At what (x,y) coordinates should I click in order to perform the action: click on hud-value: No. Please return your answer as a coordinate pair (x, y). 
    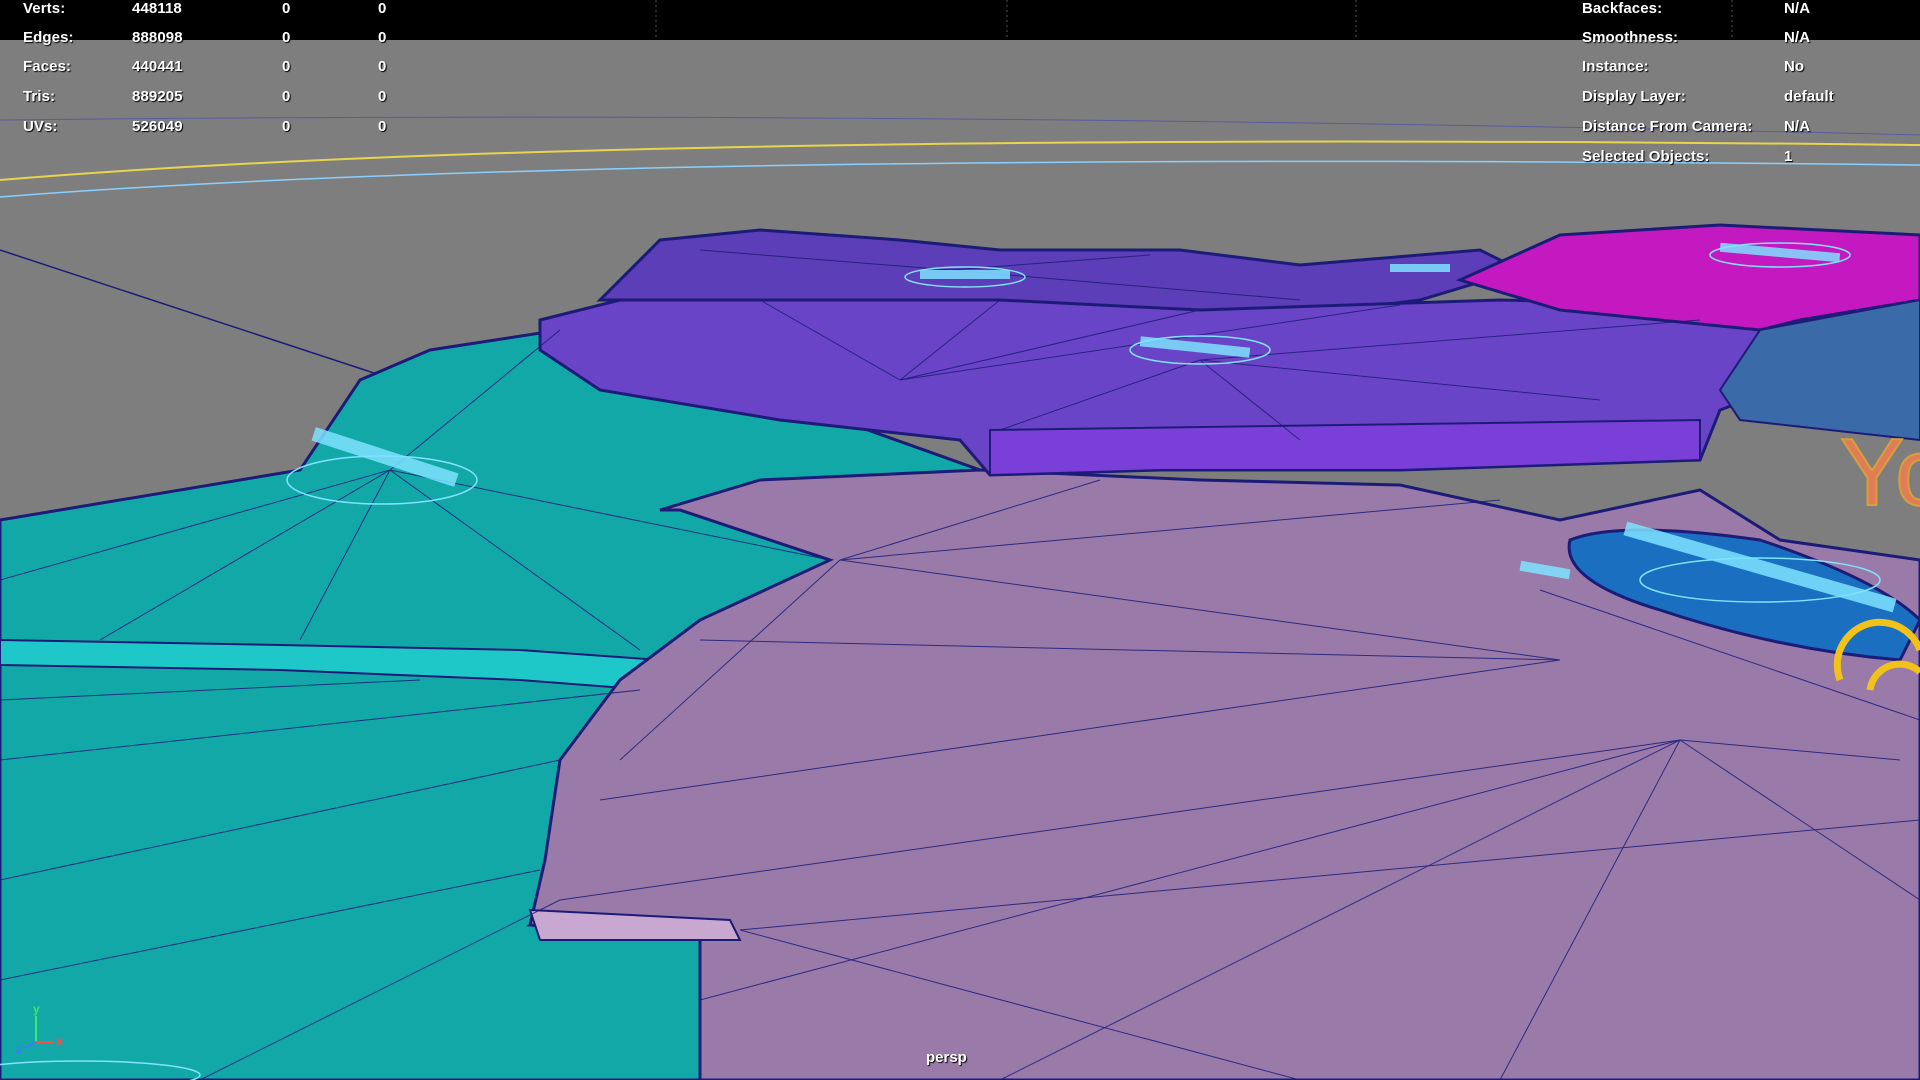
    Looking at the image, I should click on (1794, 66).